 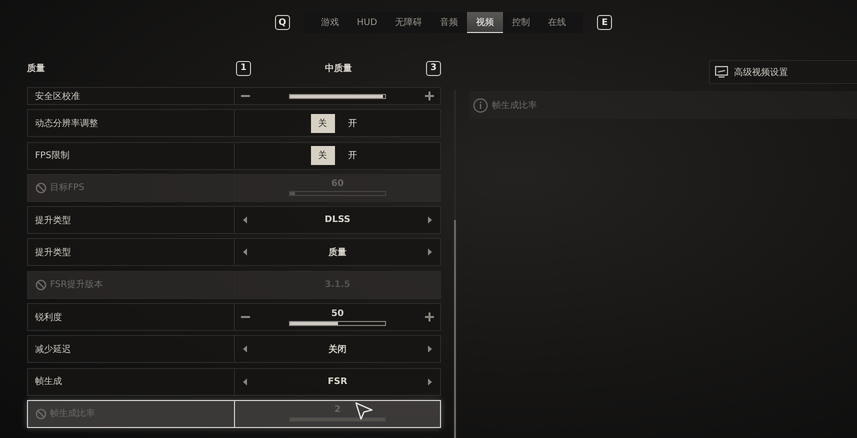 What do you see at coordinates (234, 317) in the screenshot?
I see `setting-row: 锐利度 50` at bounding box center [234, 317].